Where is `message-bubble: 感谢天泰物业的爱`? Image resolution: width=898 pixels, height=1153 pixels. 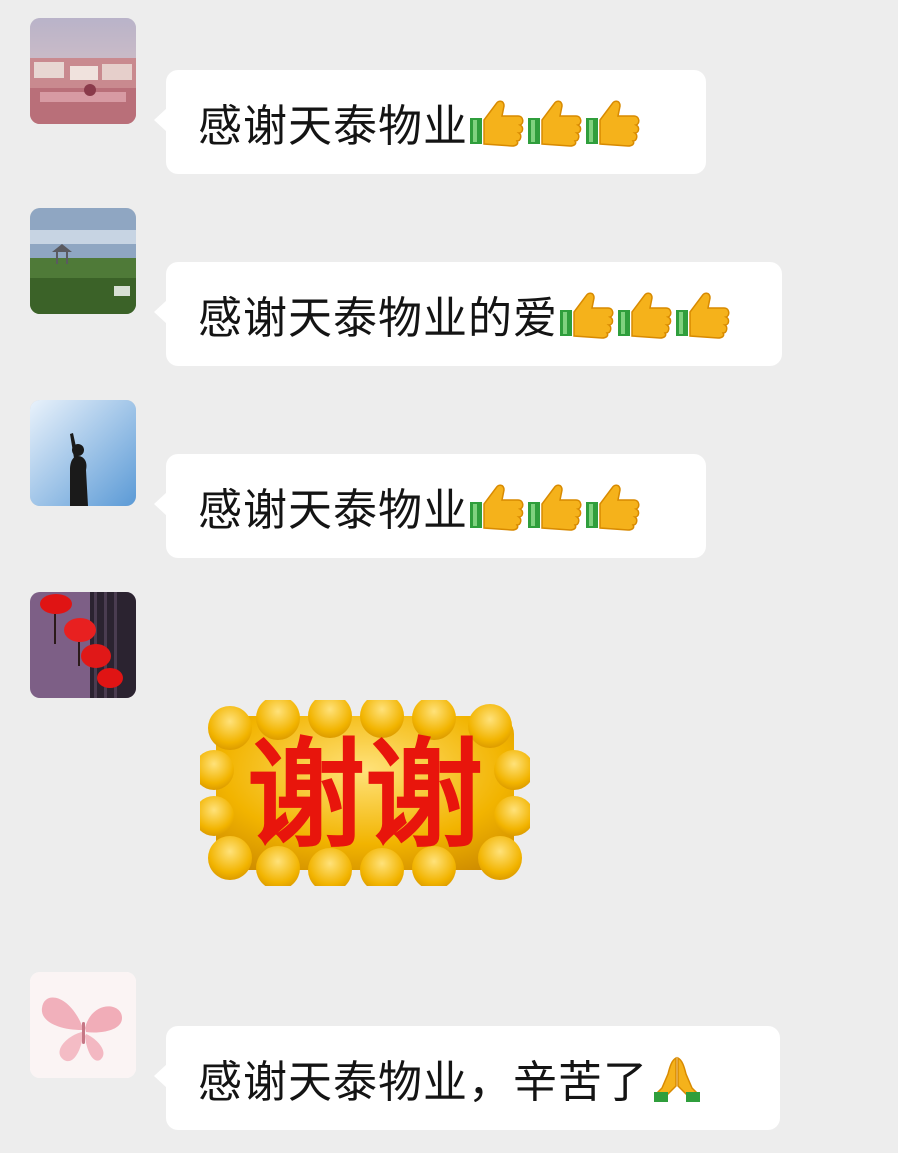
message-bubble: 感谢天泰物业的爱 is located at coordinates (468, 314).